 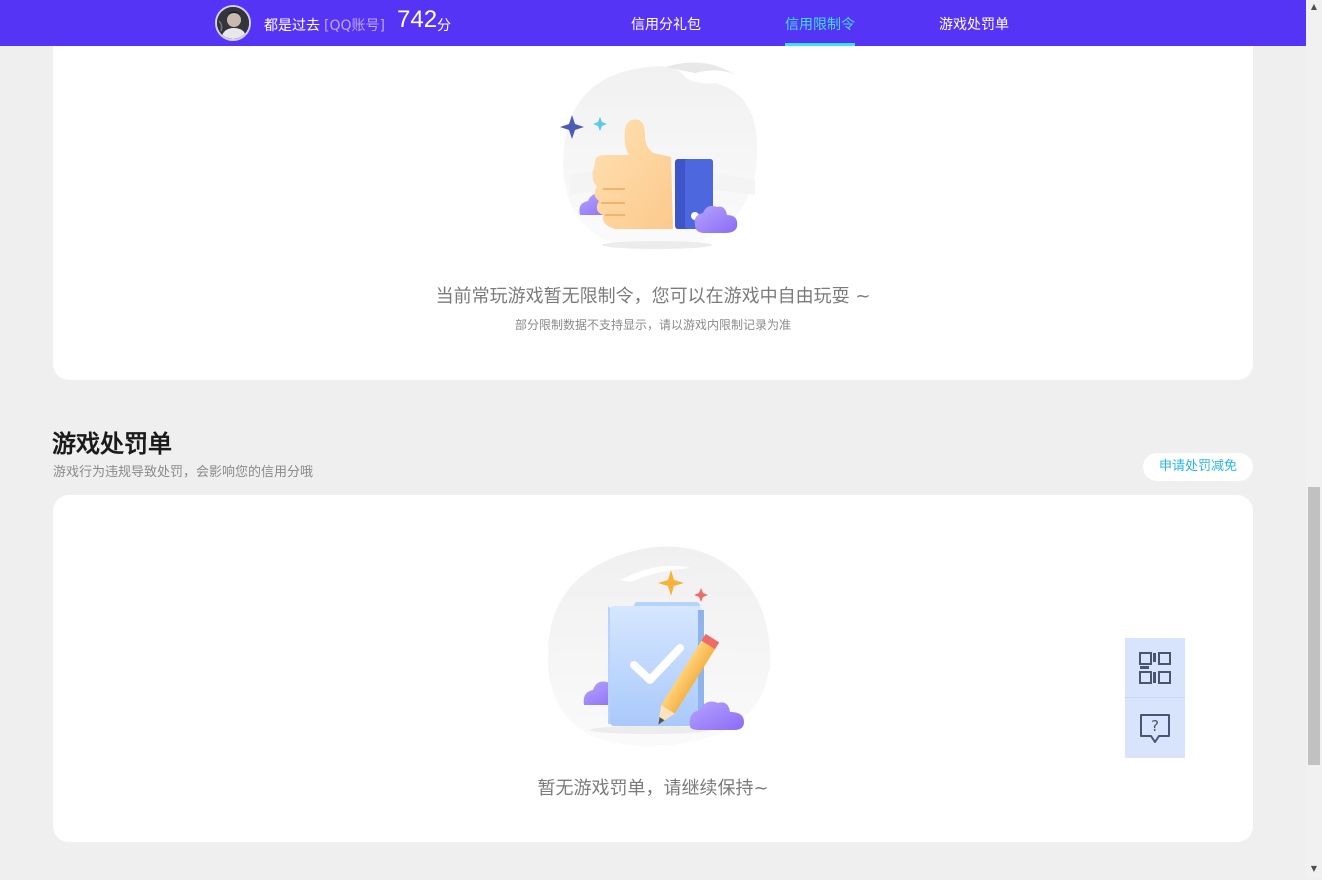 What do you see at coordinates (666, 24) in the screenshot?
I see `tab-credit-gift: 信用分礼包` at bounding box center [666, 24].